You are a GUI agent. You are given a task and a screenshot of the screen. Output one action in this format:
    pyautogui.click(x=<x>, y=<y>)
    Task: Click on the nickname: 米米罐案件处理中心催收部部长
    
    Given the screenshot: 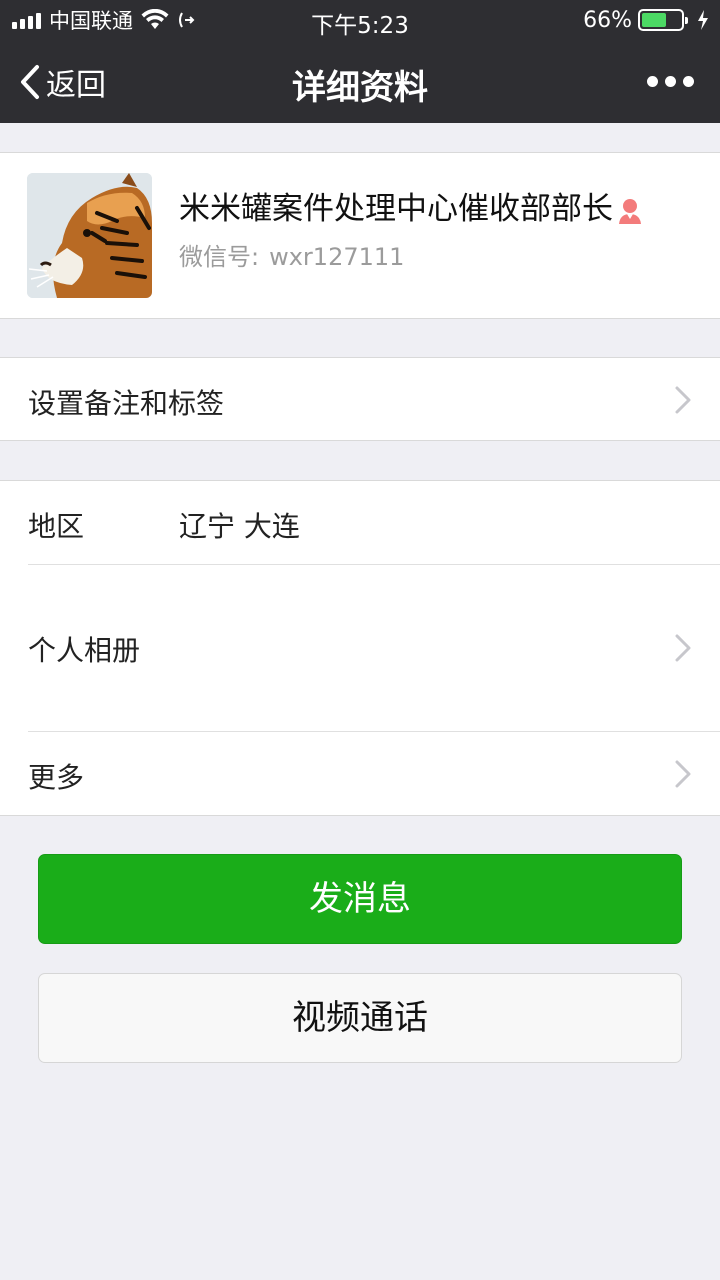 What is the action you would take?
    pyautogui.click(x=411, y=205)
    